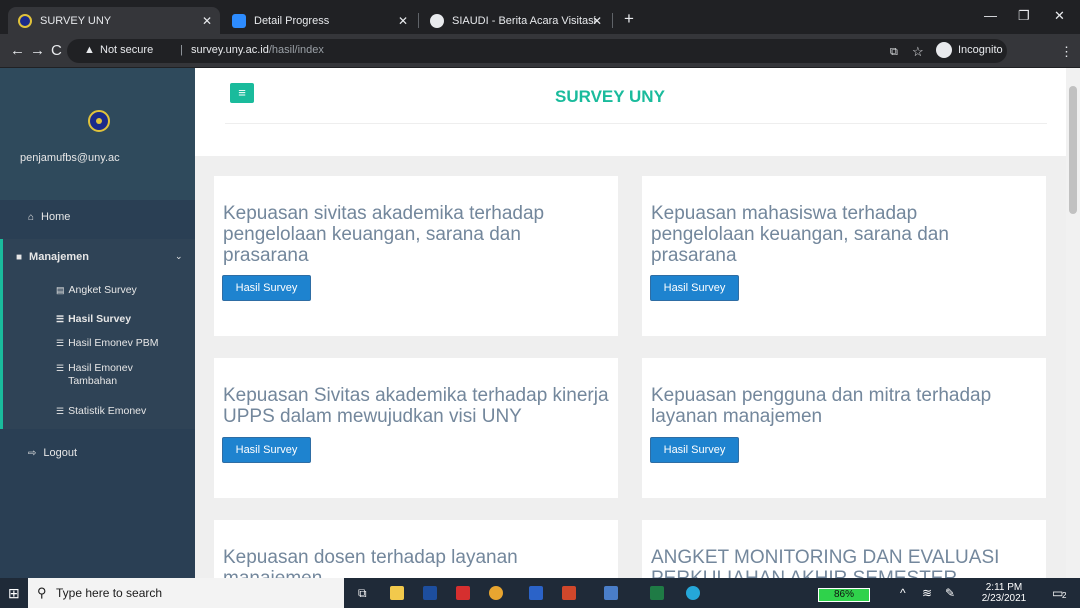 This screenshot has height=608, width=1080. I want to click on forward-icon: →, so click(37, 50).